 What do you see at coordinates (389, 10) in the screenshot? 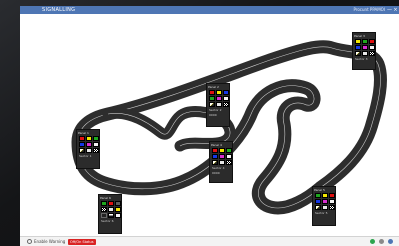
I see `minimize-button: —` at bounding box center [389, 10].